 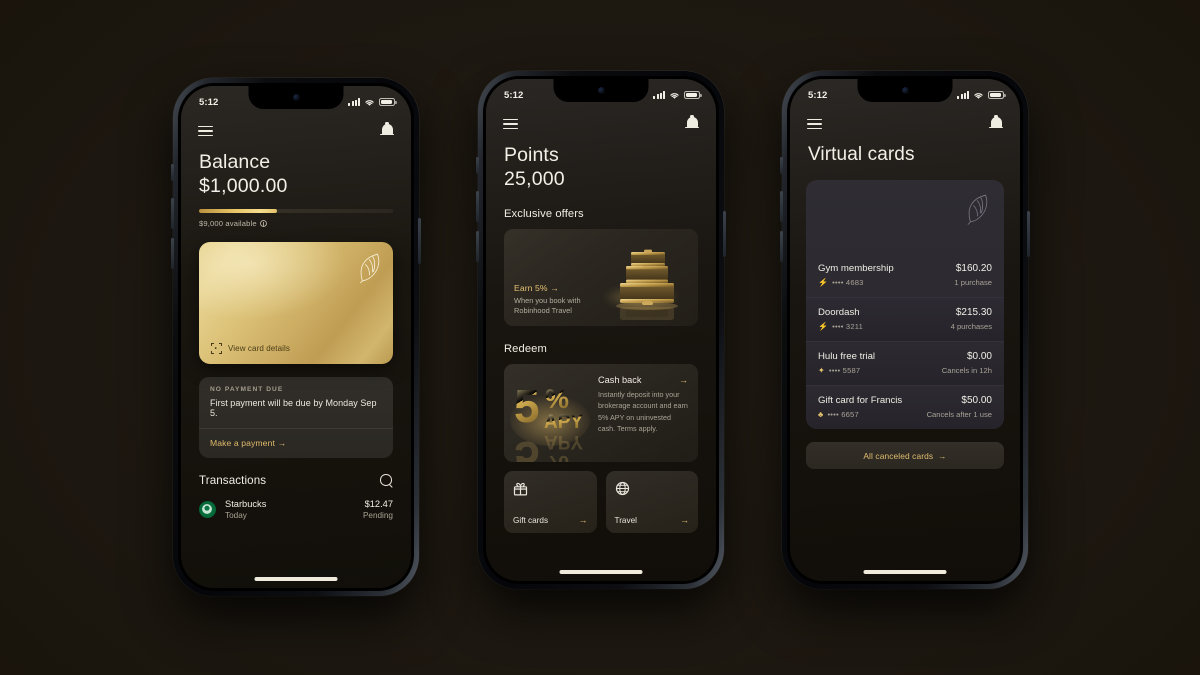 I want to click on all-canceled-cards-button: All canceled cards →, so click(x=905, y=455).